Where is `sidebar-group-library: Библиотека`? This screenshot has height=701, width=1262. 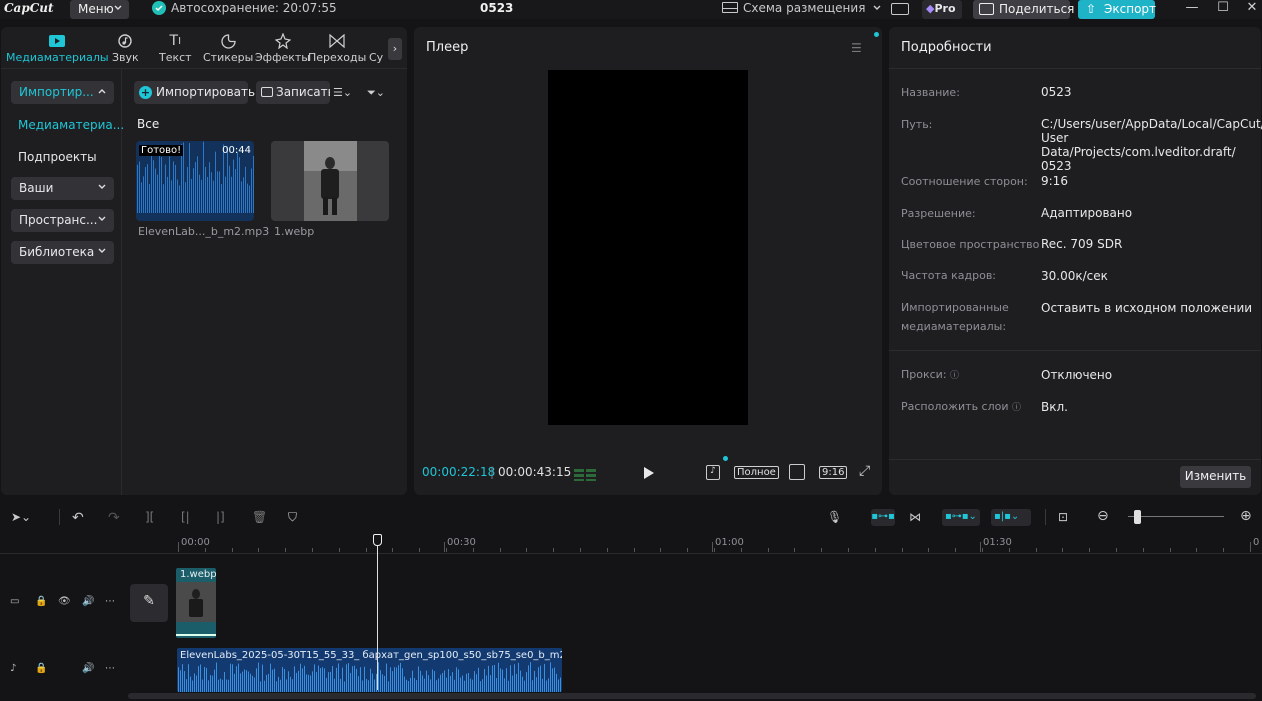
sidebar-group-library: Библиотека is located at coordinates (62, 252).